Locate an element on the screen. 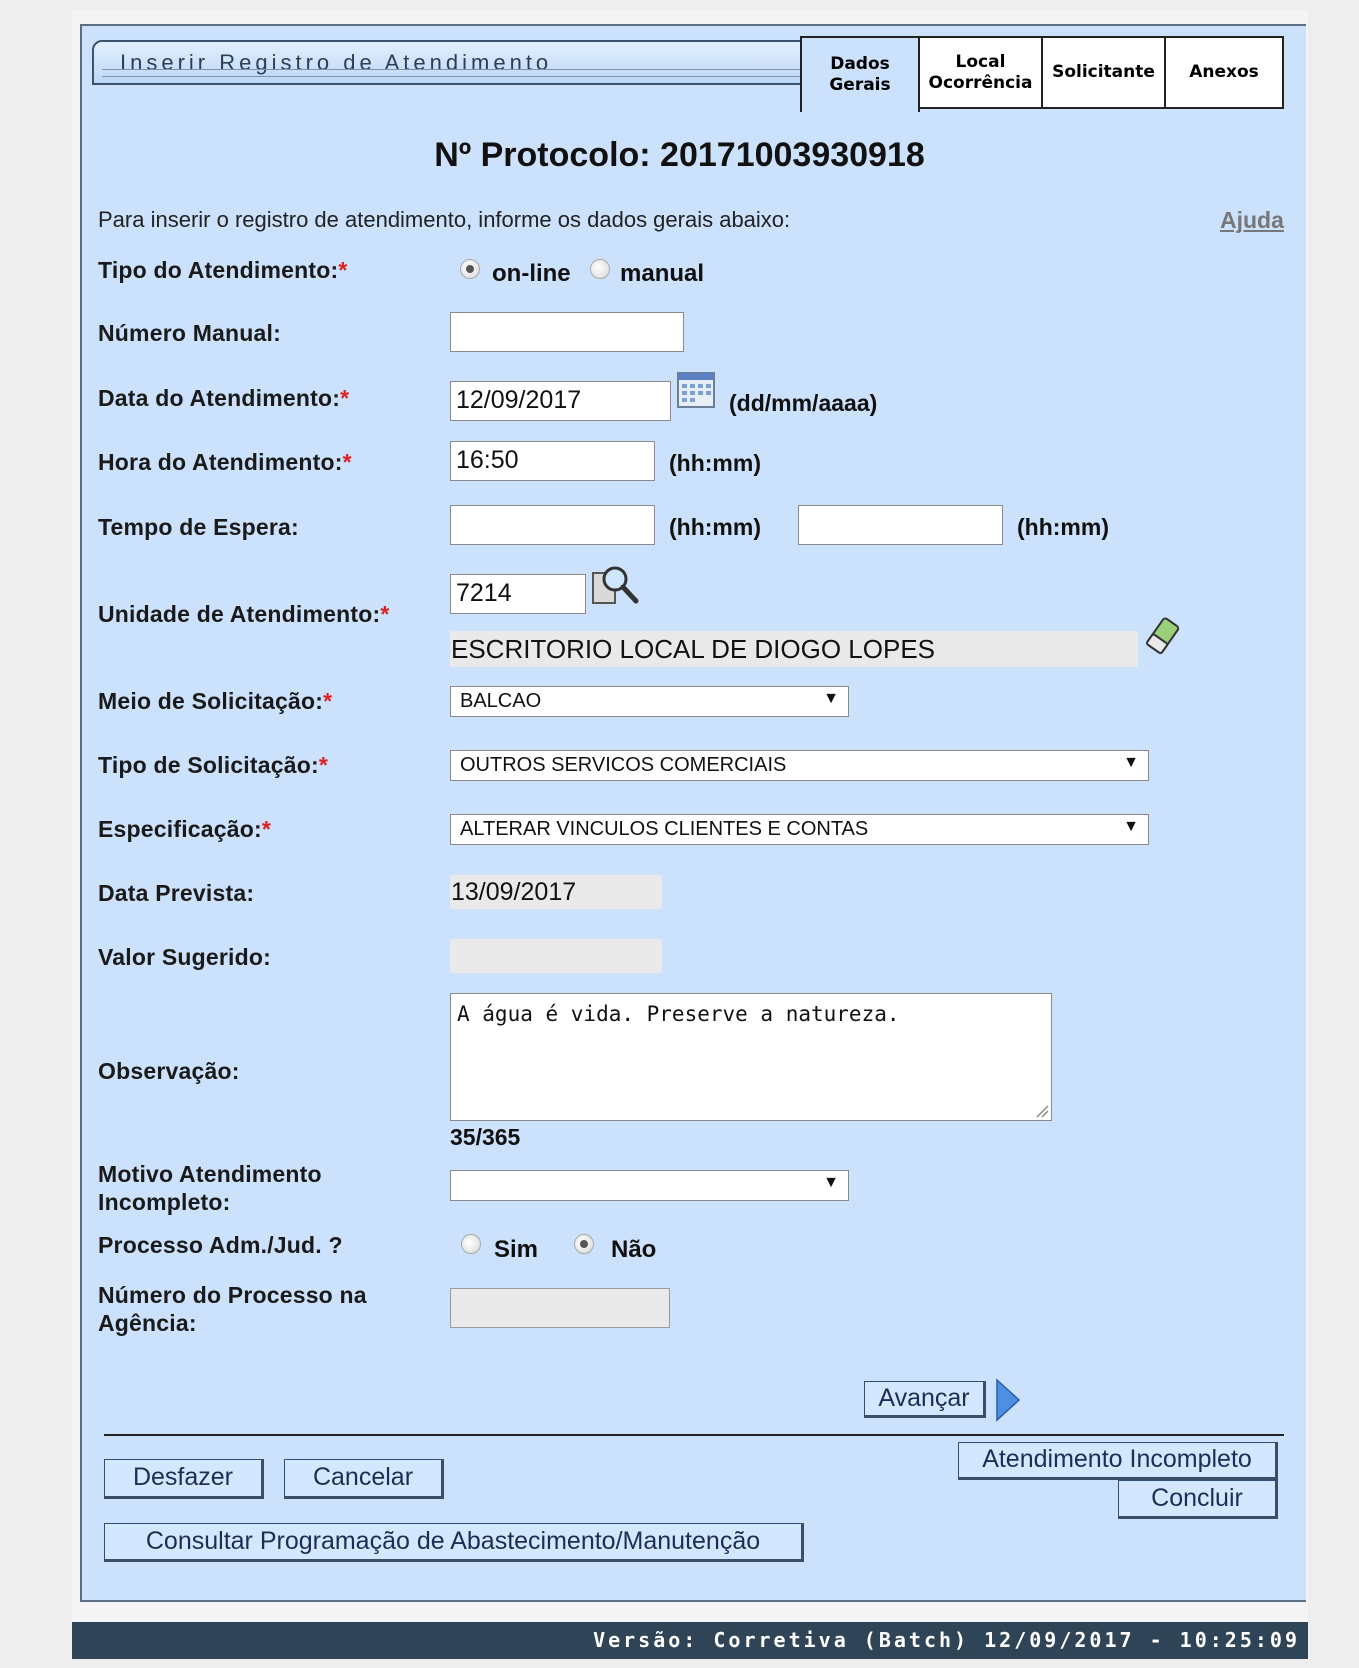 Image resolution: width=1359 pixels, height=1668 pixels. cancelar-button: Cancelar is located at coordinates (364, 1479).